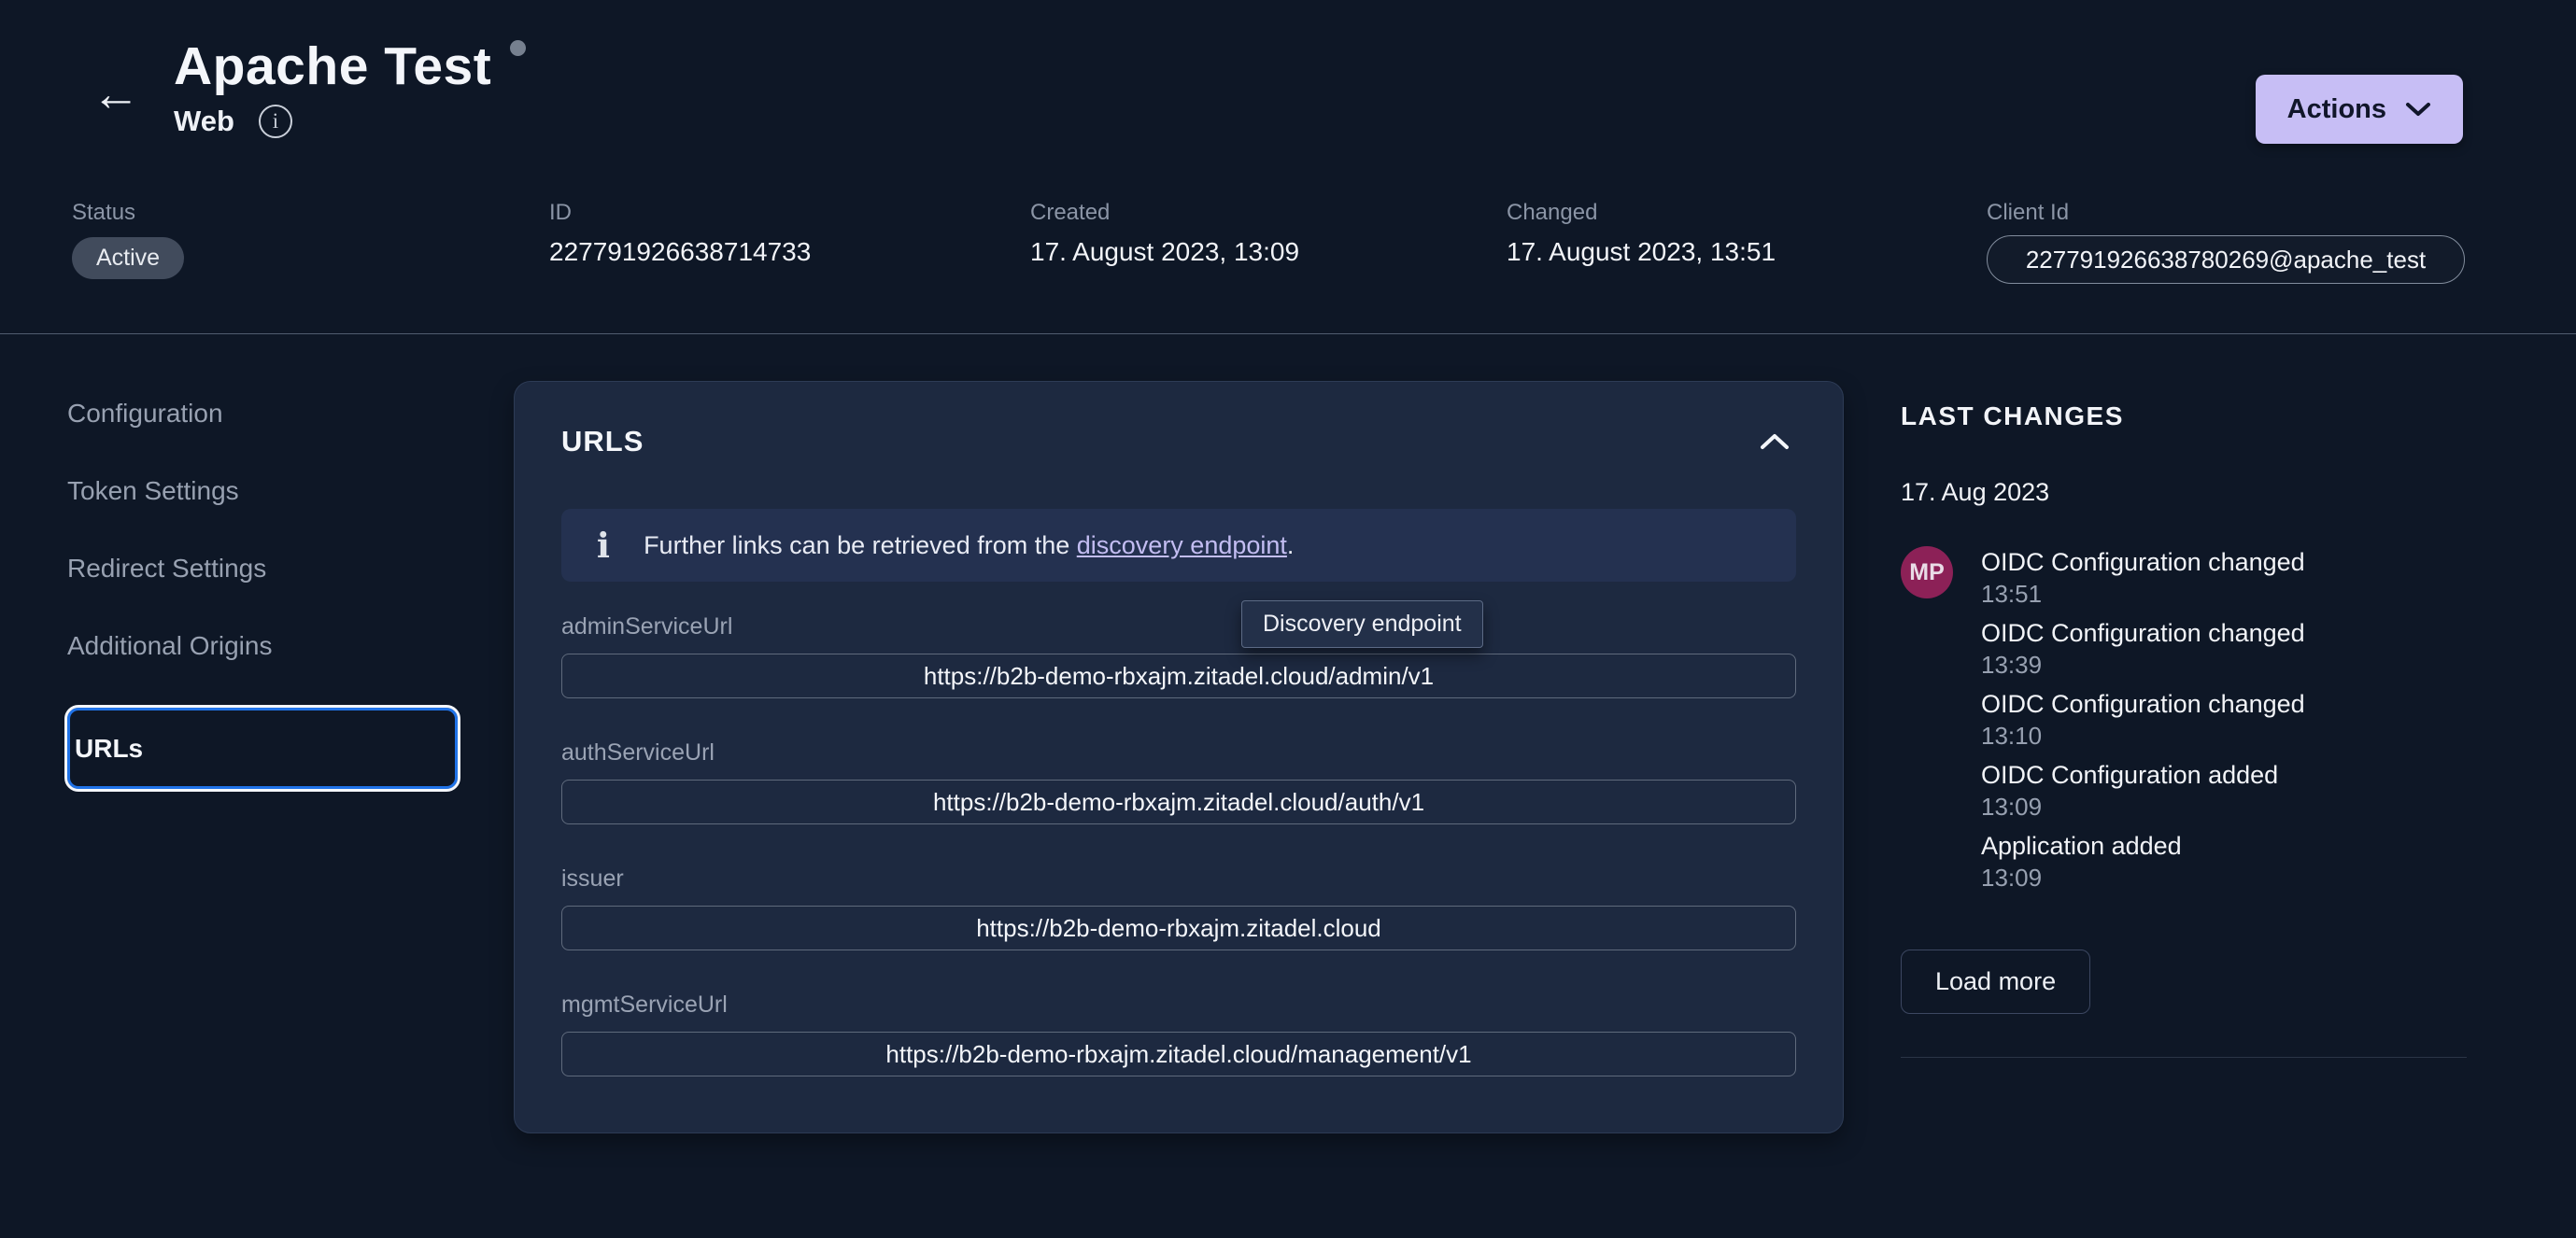 The image size is (2576, 1238). I want to click on change-entry: Application added 13:09, so click(2184, 861).